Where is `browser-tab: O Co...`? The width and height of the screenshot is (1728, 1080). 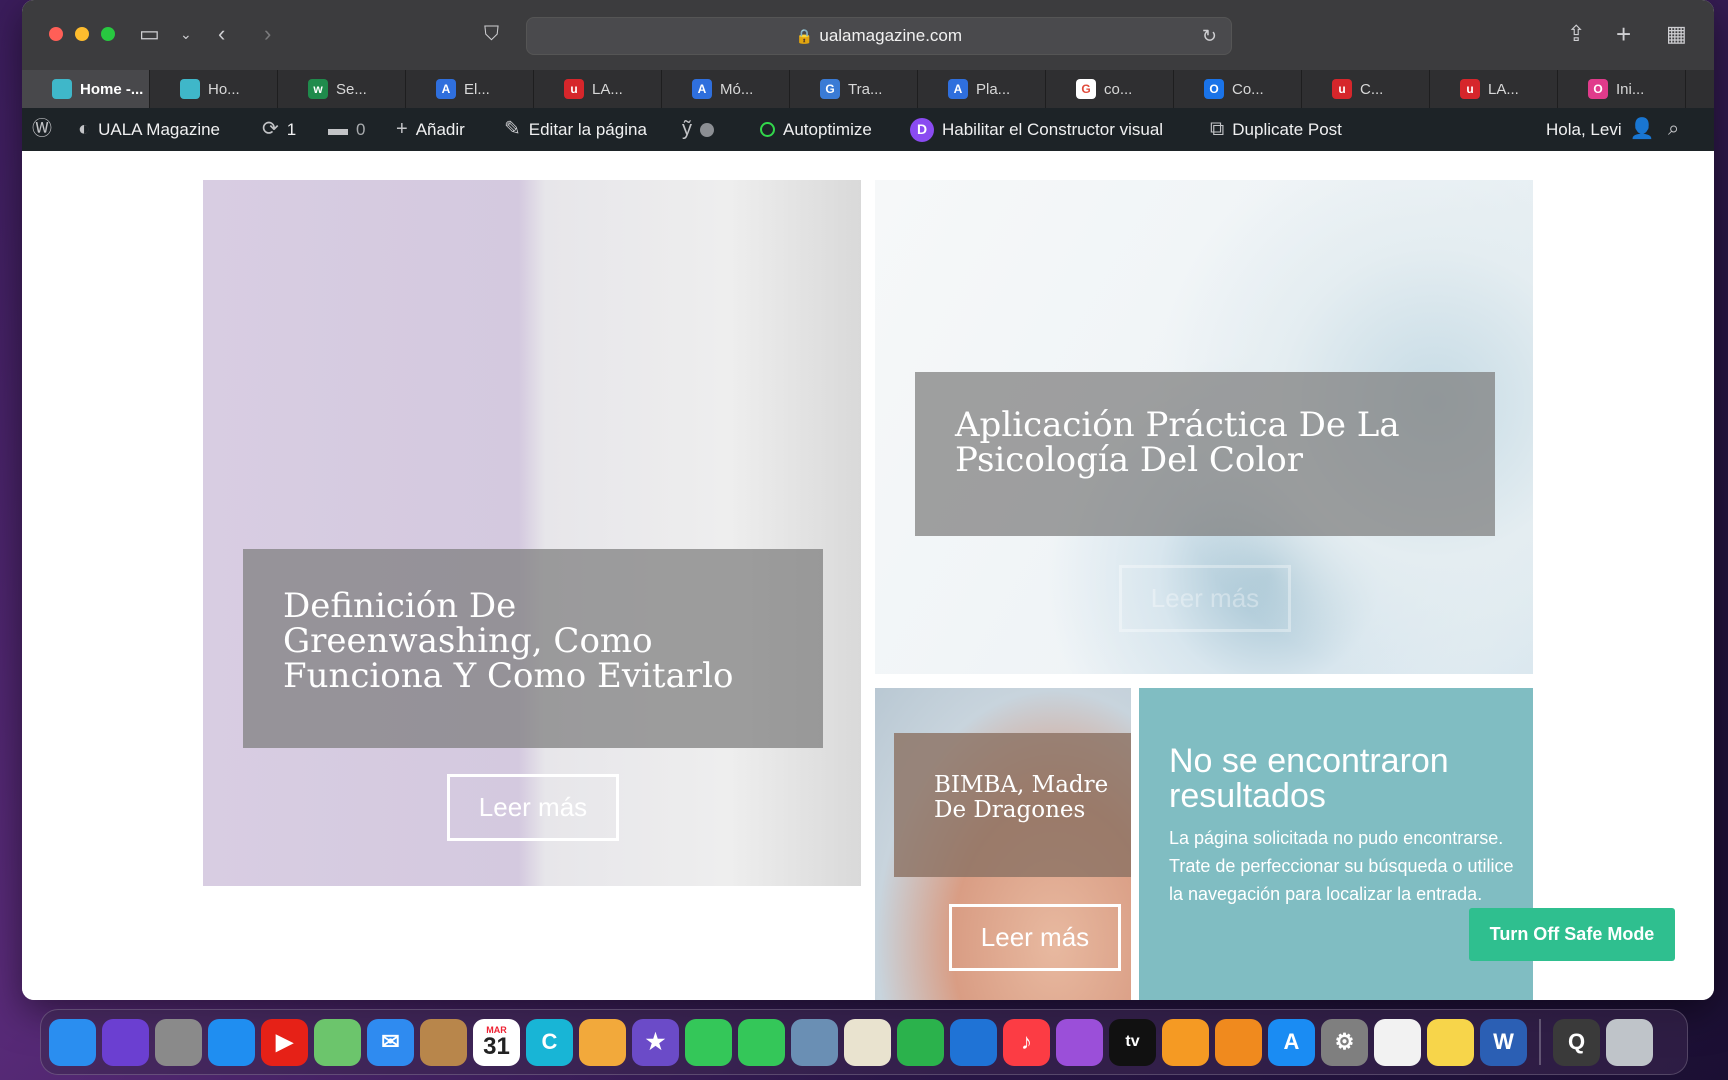
browser-tab: O Co... is located at coordinates (1238, 89).